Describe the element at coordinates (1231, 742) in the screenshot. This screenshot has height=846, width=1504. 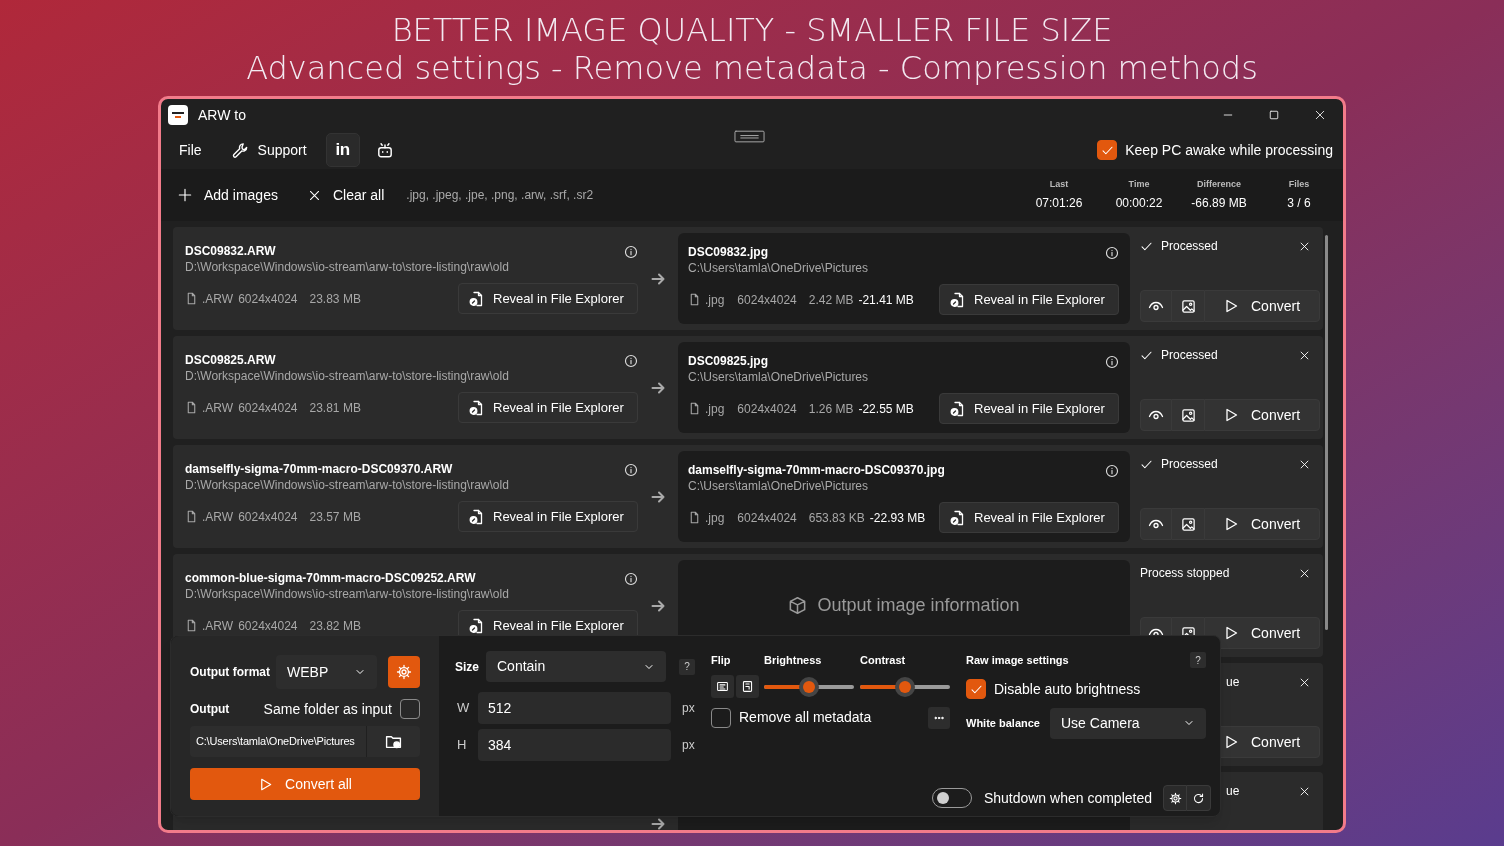
I see `play-icon` at that location.